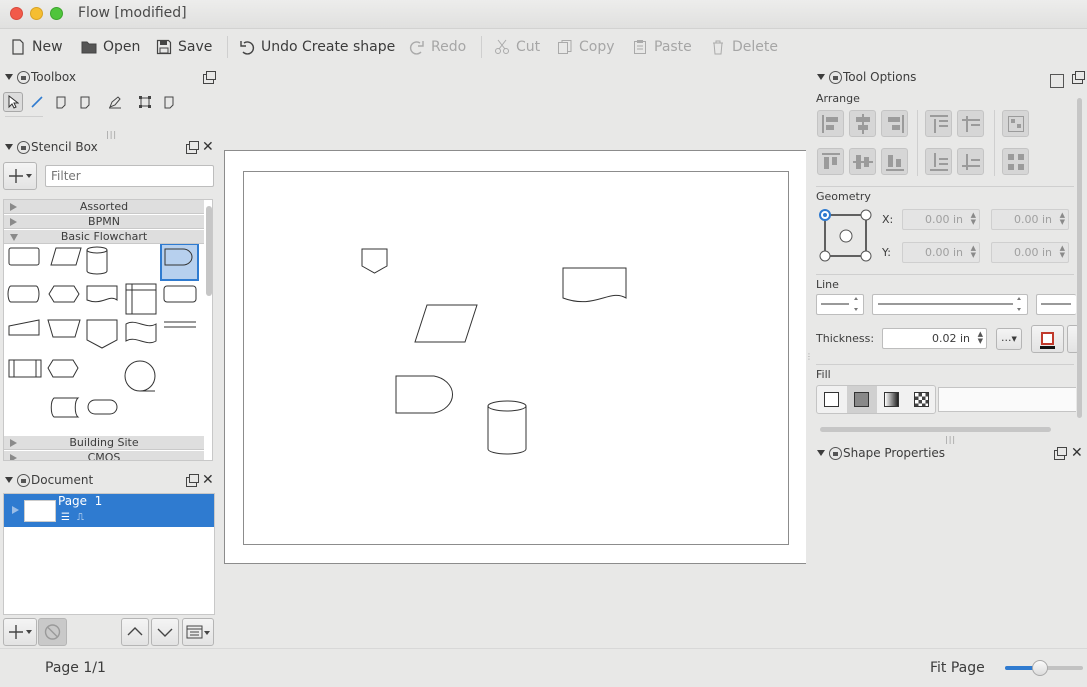 The width and height of the screenshot is (1087, 687). What do you see at coordinates (1079, 258) in the screenshot?
I see `tool-options-vscrollbar` at bounding box center [1079, 258].